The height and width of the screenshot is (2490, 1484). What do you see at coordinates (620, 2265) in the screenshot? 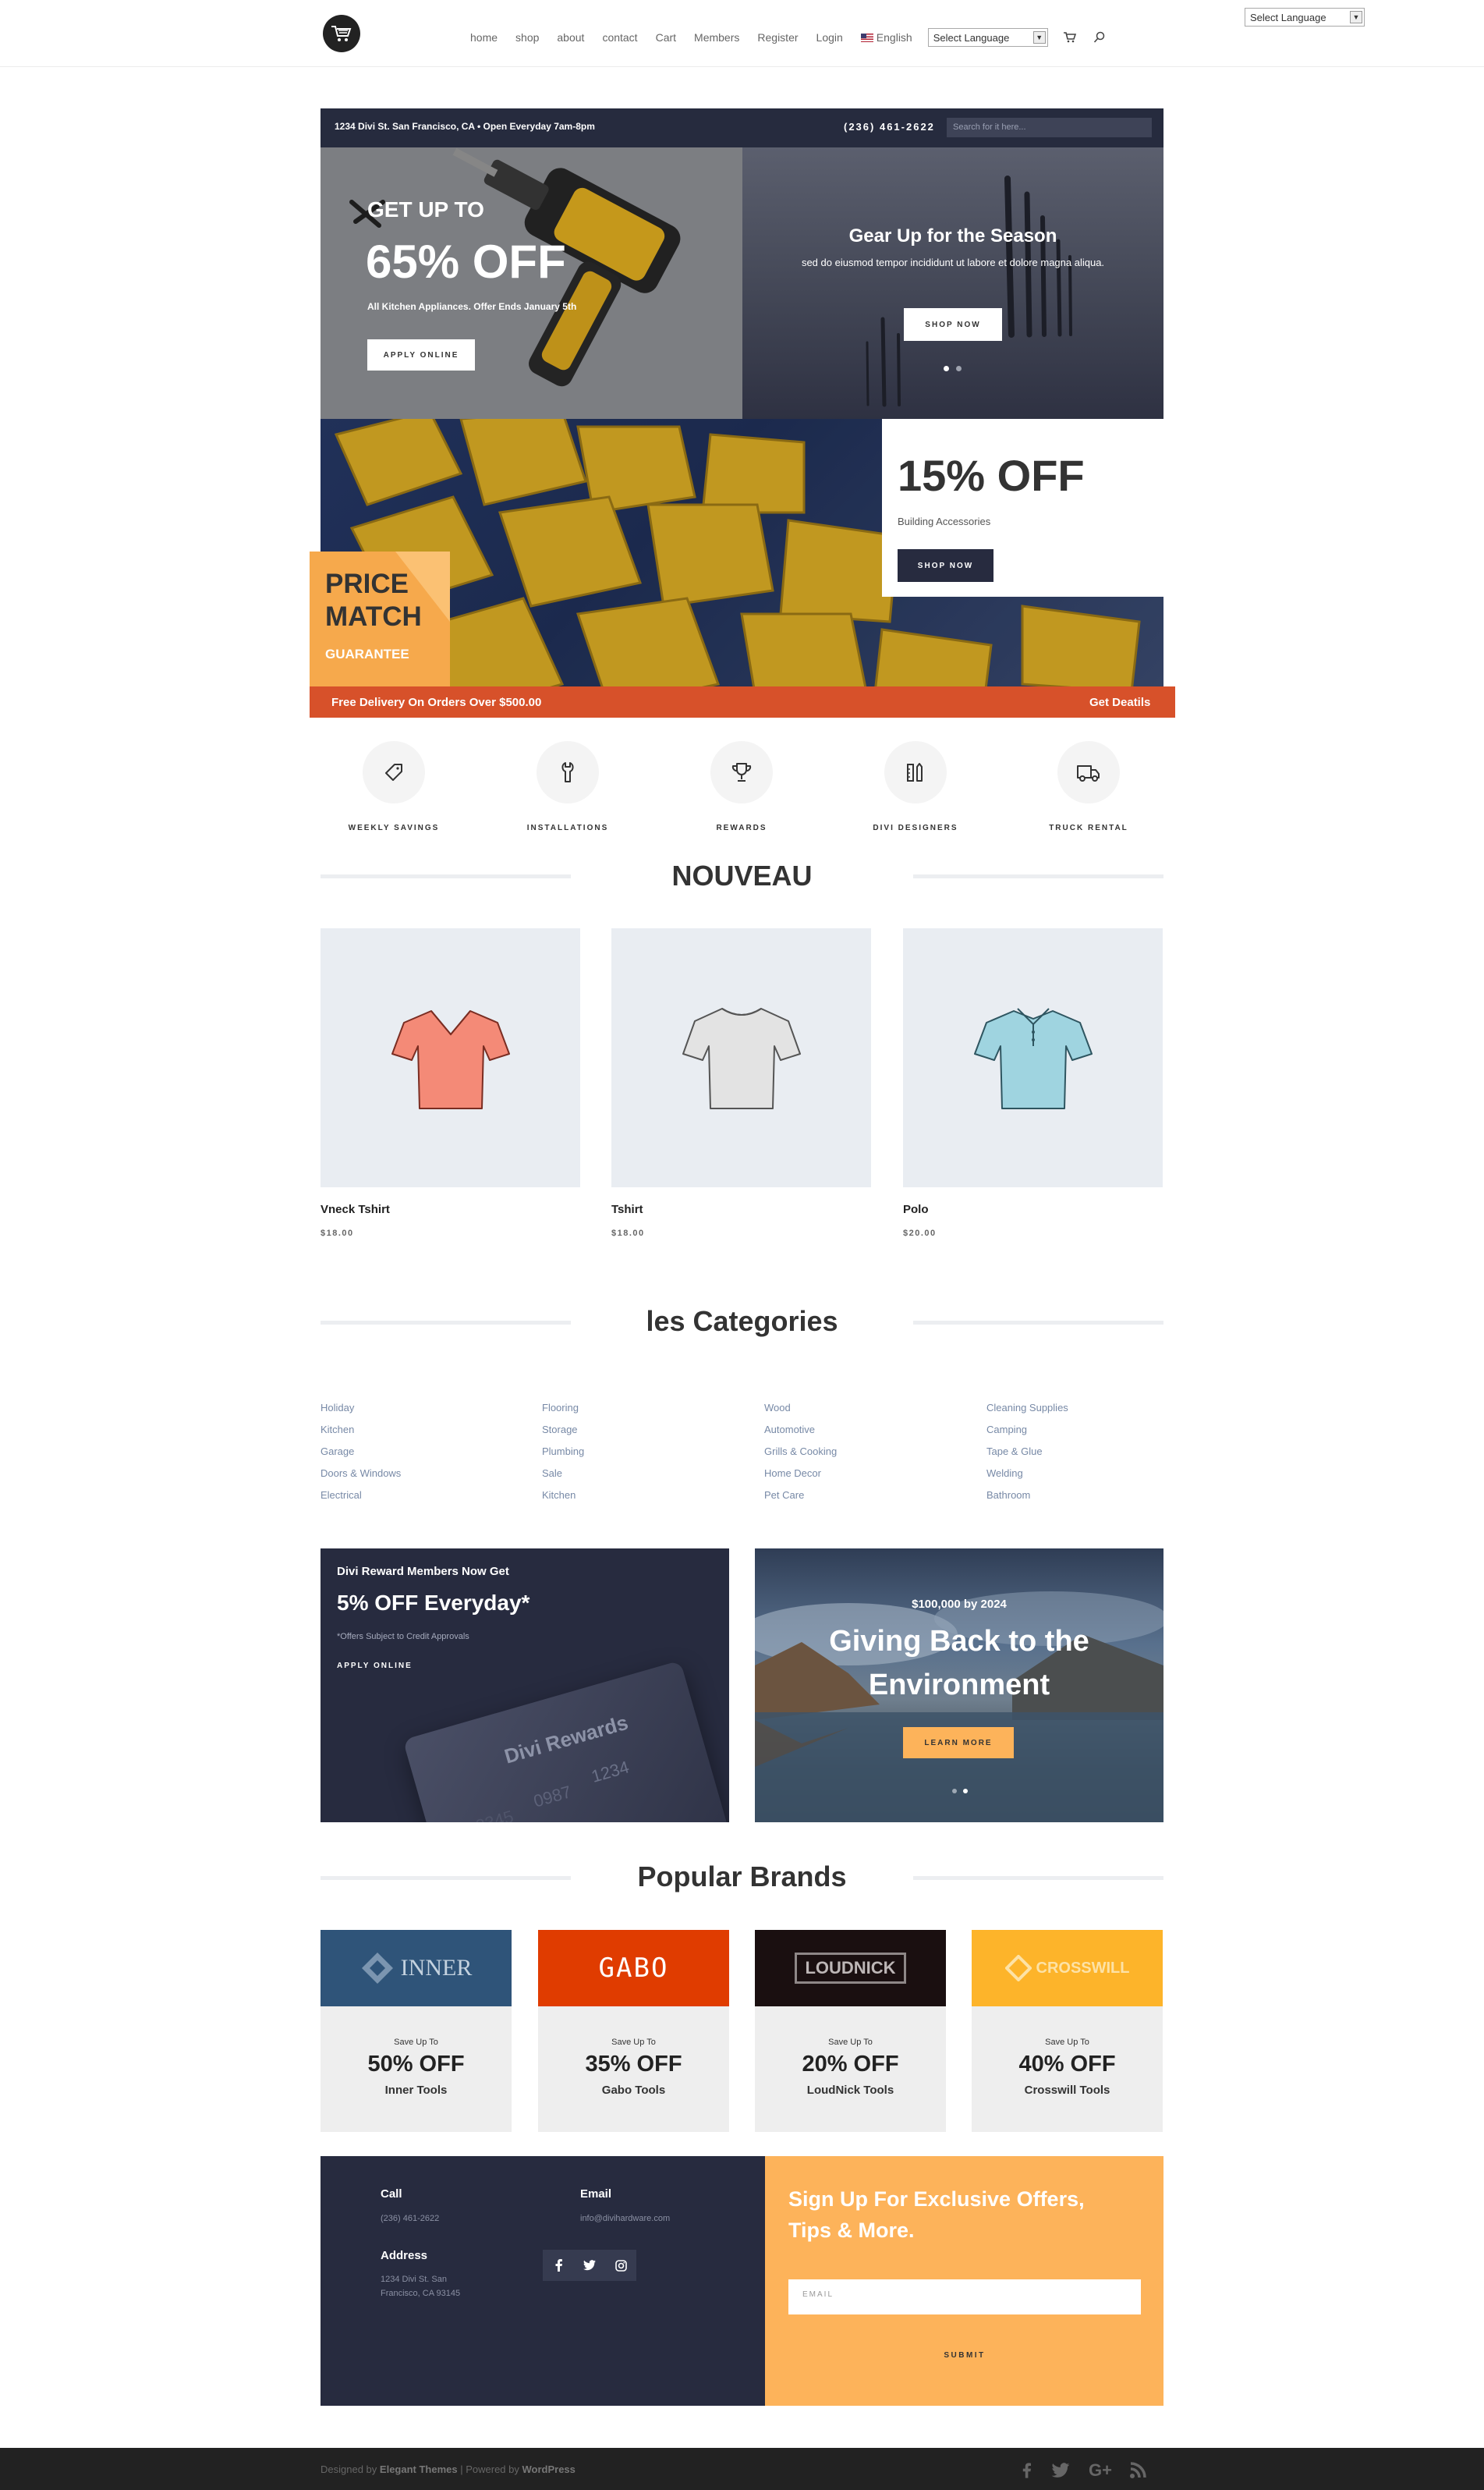
I see `instagram-icon` at bounding box center [620, 2265].